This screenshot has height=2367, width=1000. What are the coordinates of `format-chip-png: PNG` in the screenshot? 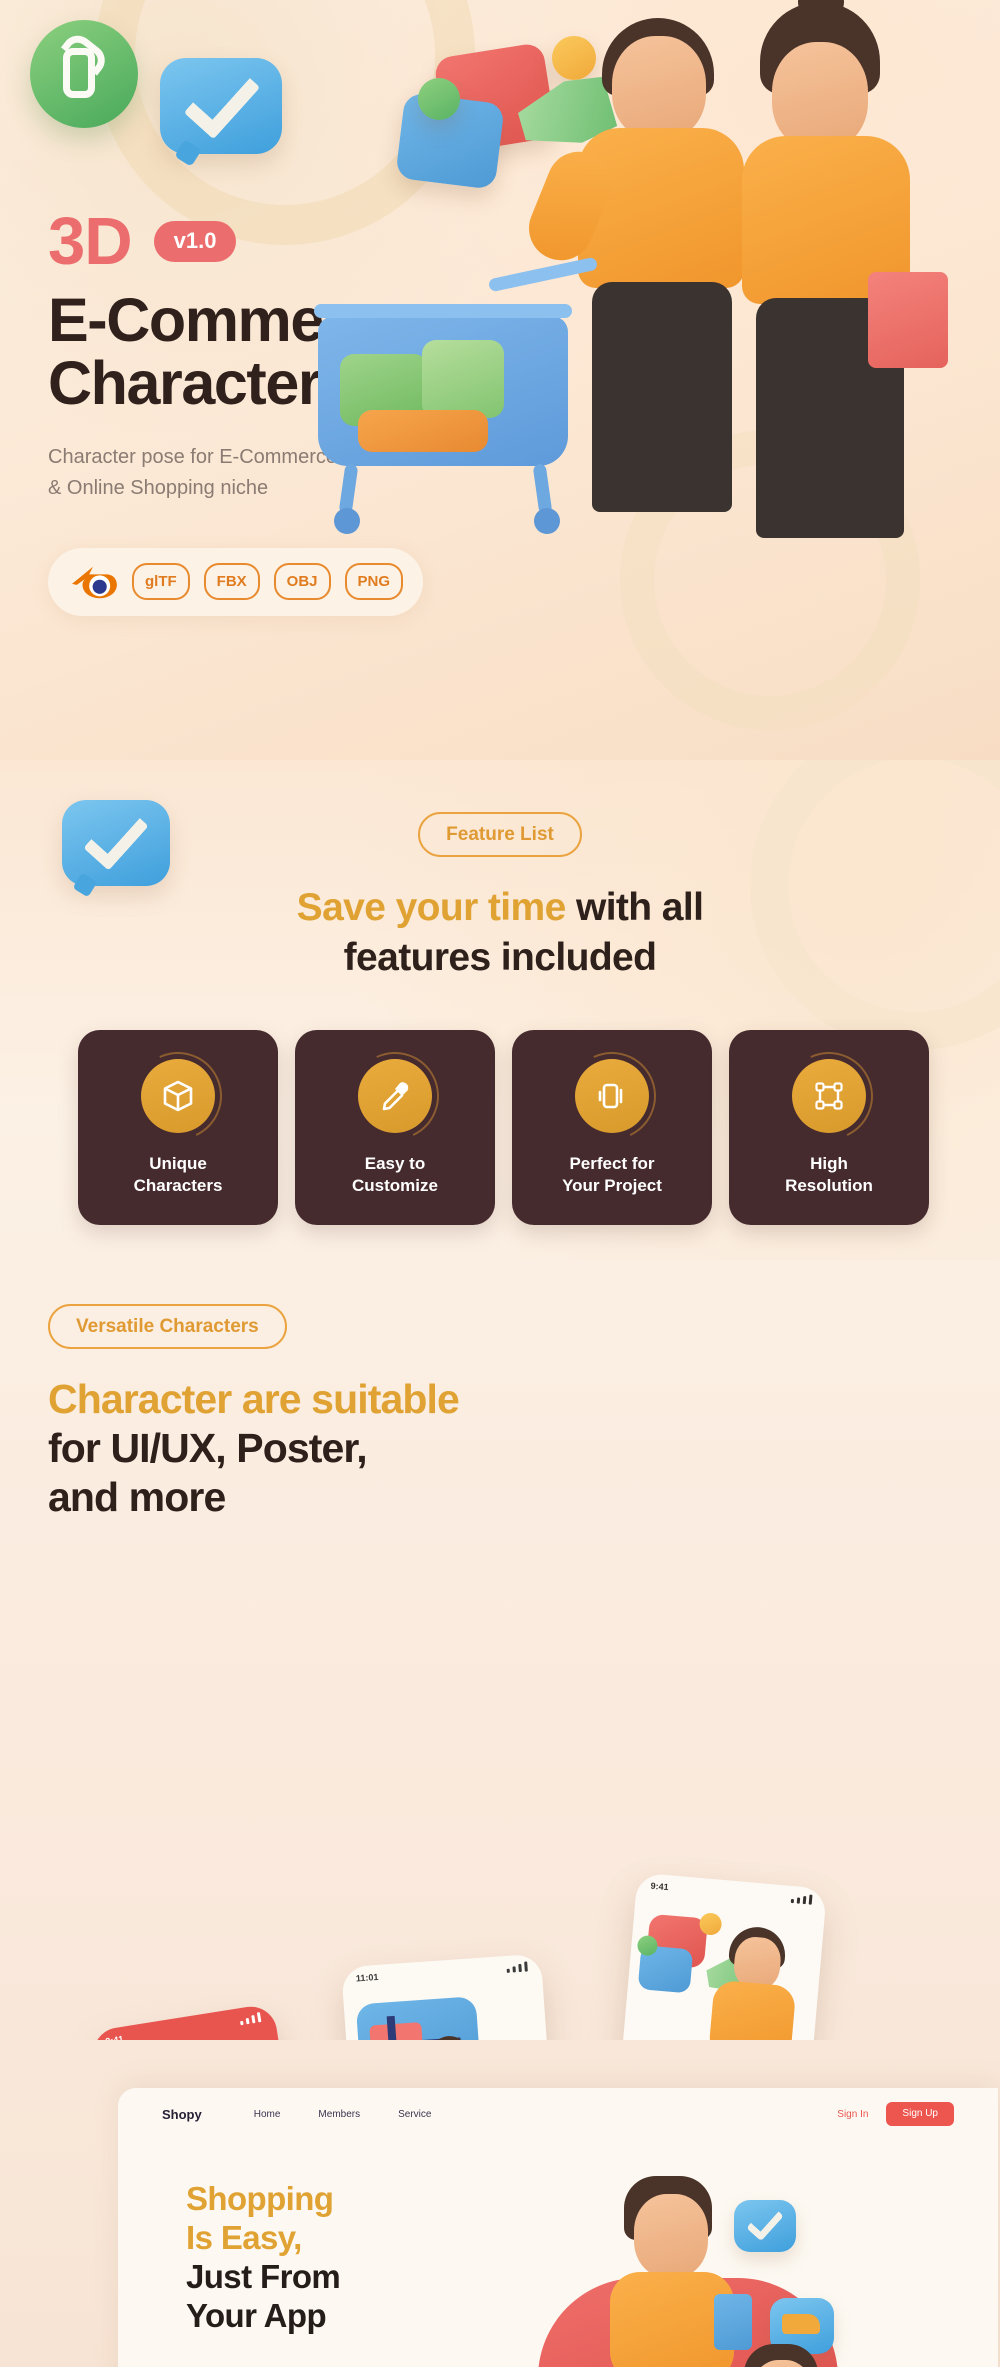 It's located at (374, 582).